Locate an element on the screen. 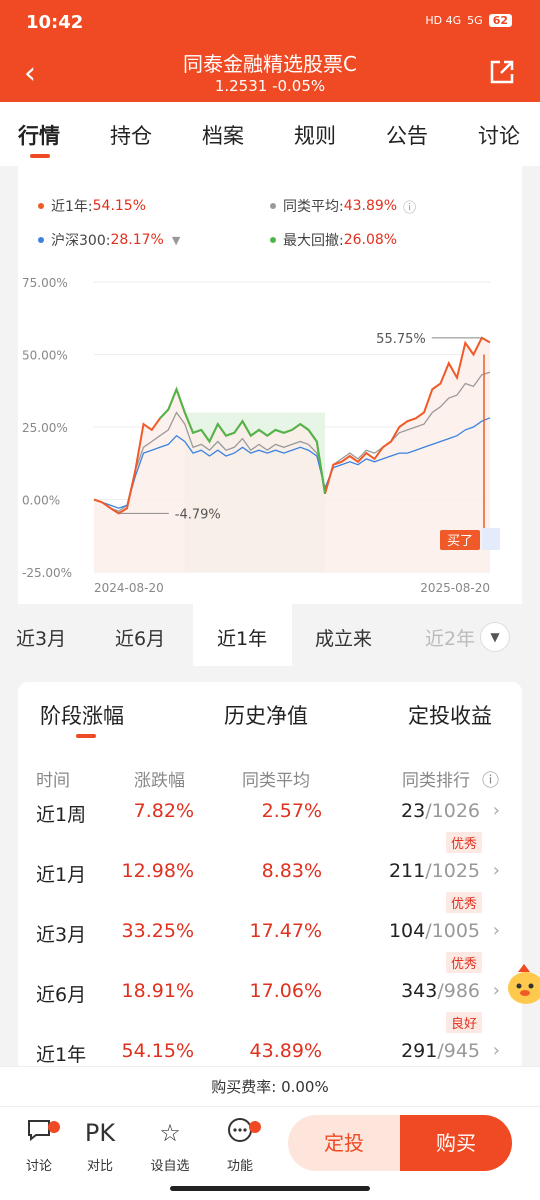  watchlist-label: 设自选 is located at coordinates (170, 1166).